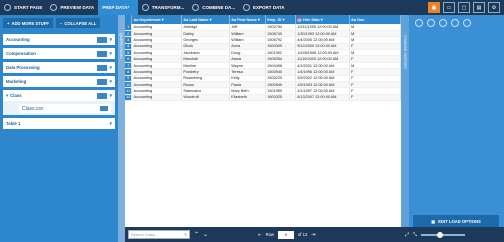  What do you see at coordinates (419, 23) in the screenshot?
I see `undo-icon` at bounding box center [419, 23].